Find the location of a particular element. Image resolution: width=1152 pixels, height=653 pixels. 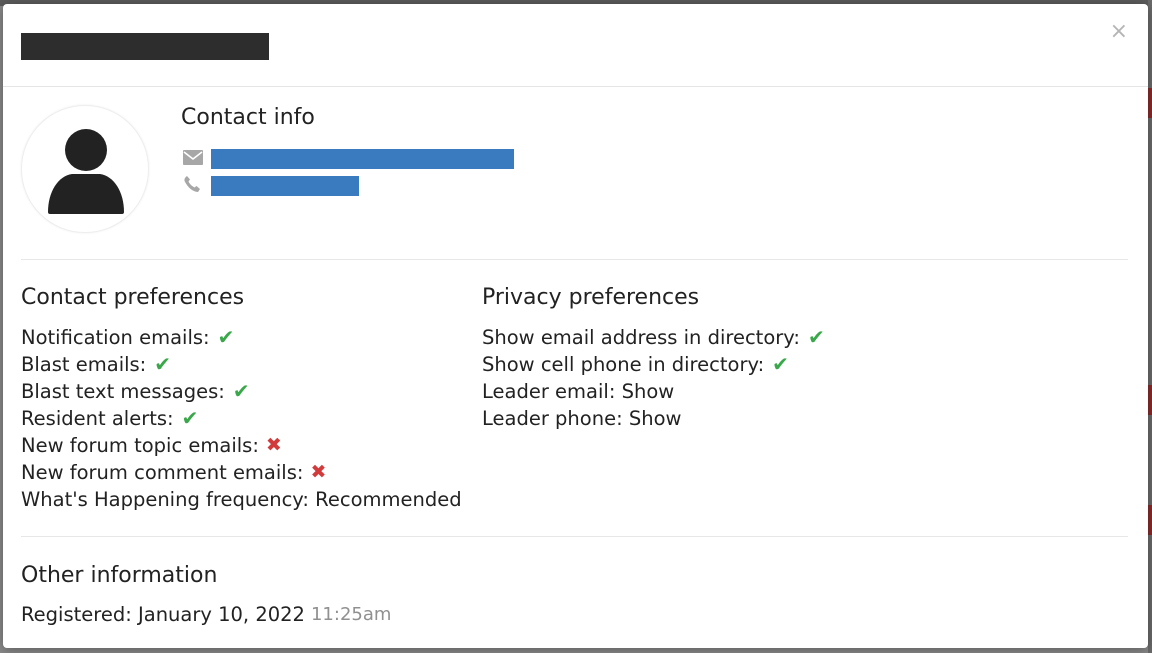

contact-preferences-title: Contact preferences is located at coordinates (133, 297).